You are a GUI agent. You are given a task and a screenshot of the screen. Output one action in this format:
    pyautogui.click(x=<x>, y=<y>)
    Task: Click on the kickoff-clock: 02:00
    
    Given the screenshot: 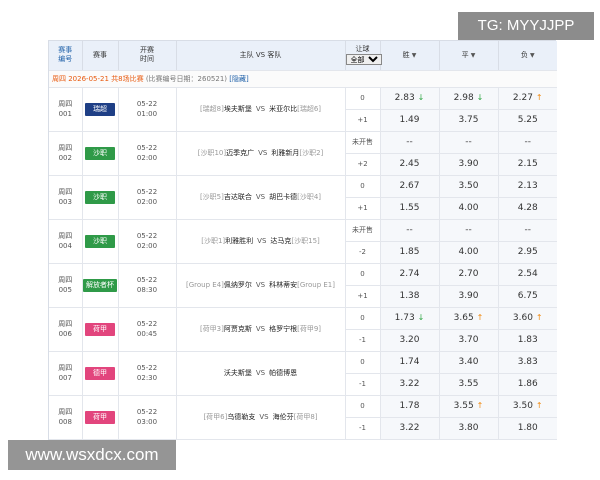 What is the action you would take?
    pyautogui.click(x=147, y=246)
    